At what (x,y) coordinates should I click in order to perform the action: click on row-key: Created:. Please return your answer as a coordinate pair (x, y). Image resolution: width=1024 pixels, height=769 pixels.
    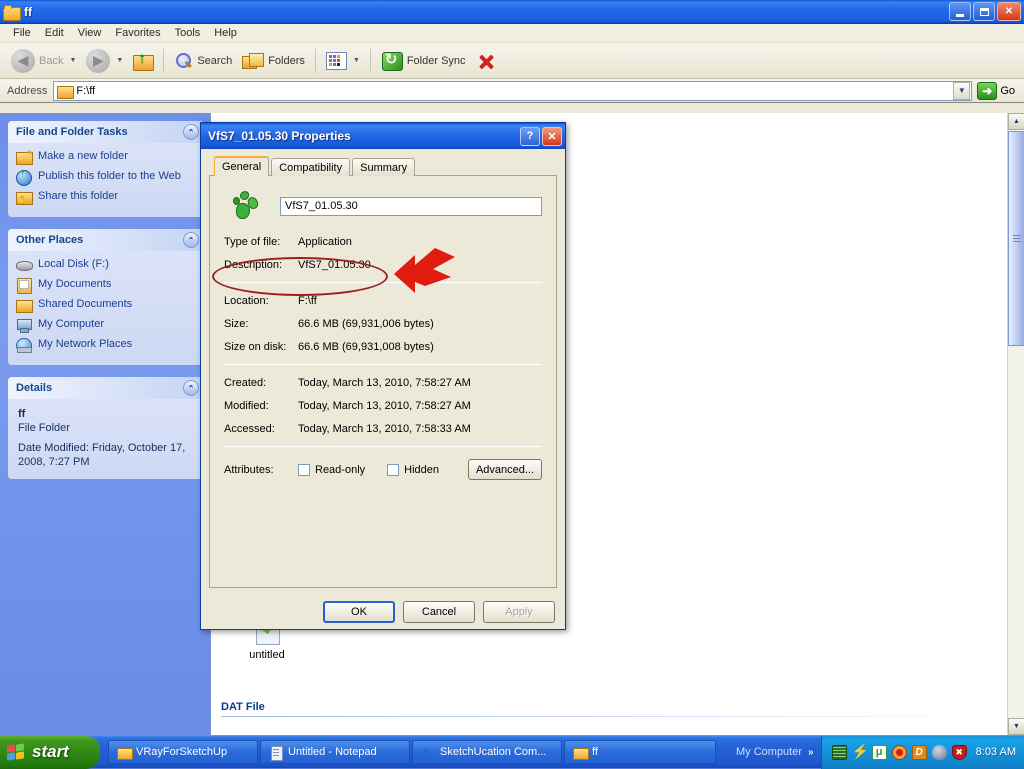
    Looking at the image, I should click on (245, 383).